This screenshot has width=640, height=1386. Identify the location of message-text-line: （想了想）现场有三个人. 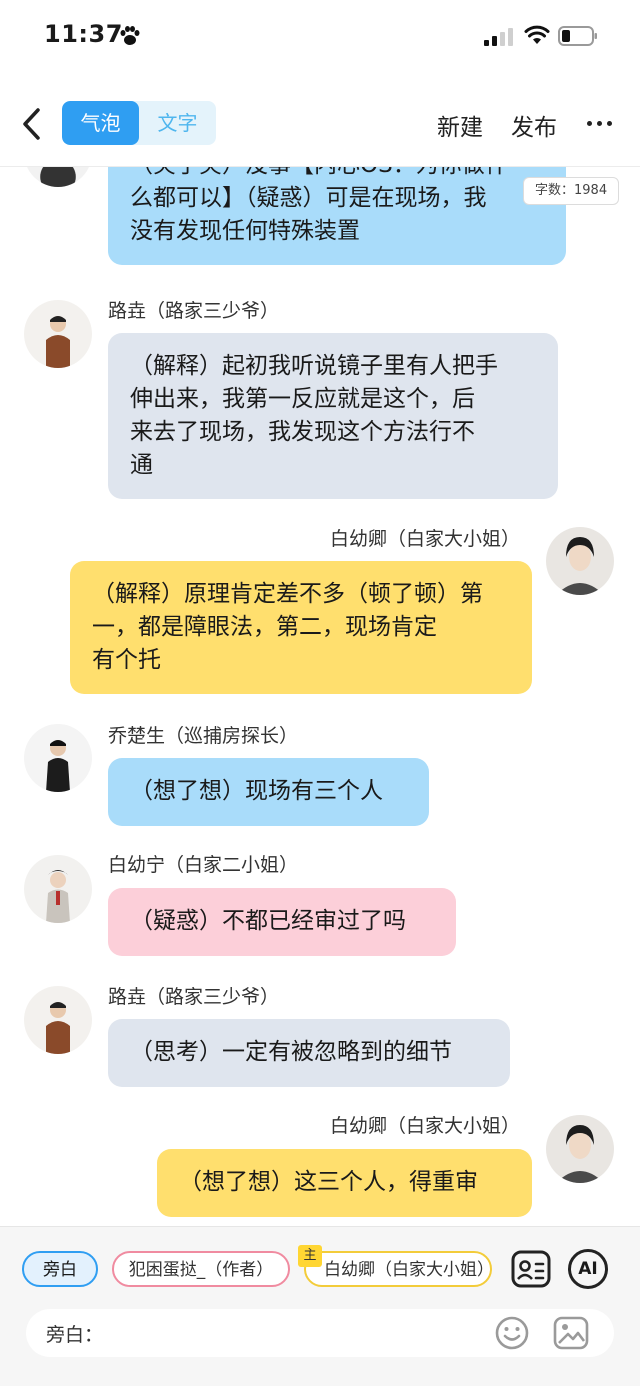
(256, 791).